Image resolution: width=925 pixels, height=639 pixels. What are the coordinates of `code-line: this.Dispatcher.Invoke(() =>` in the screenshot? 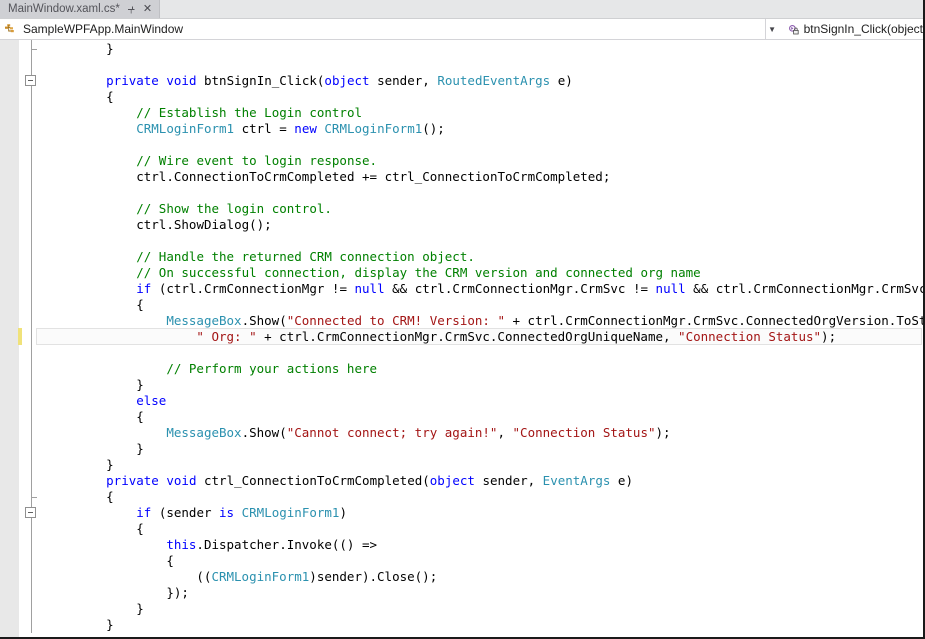 It's located at (544, 545).